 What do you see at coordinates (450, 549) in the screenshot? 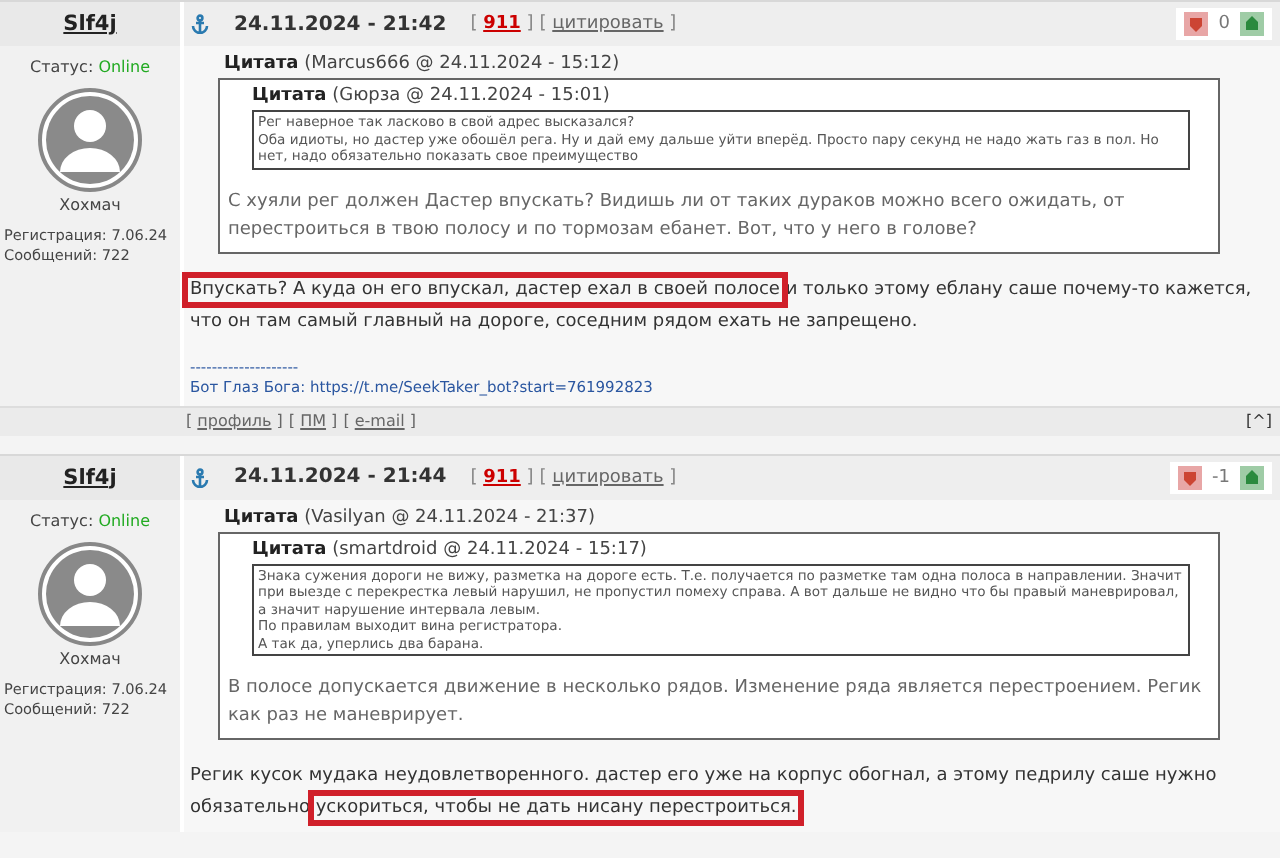
I see `quote-header: Цитата (smartdroid @ 24.11.2024 - 15:17)` at bounding box center [450, 549].